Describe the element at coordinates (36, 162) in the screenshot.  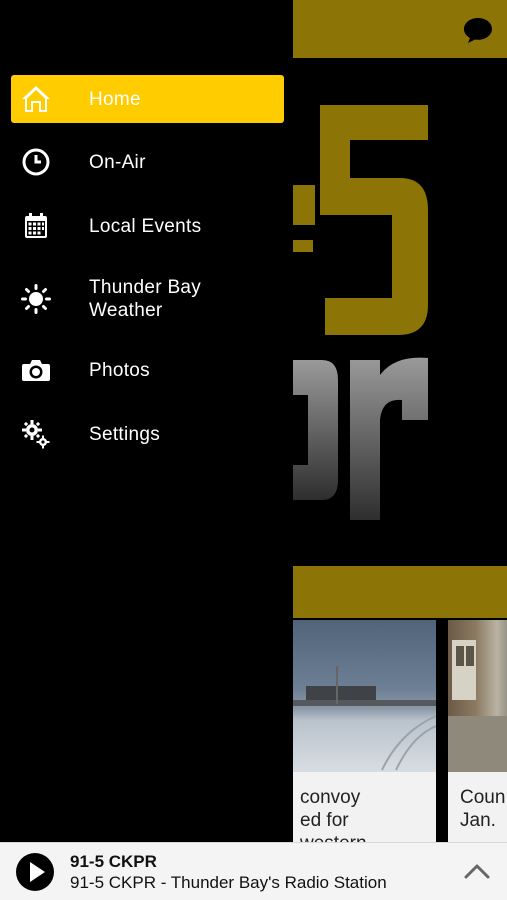
I see `clock-icon` at that location.